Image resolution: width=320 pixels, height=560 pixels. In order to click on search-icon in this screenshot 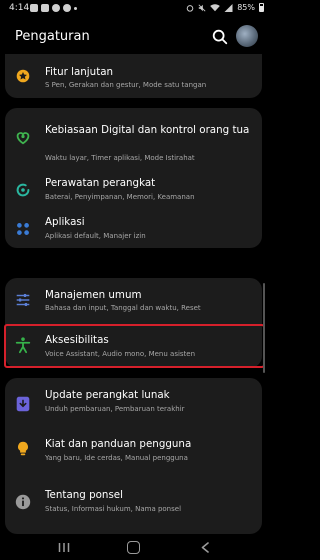, I will do `click(220, 37)`.